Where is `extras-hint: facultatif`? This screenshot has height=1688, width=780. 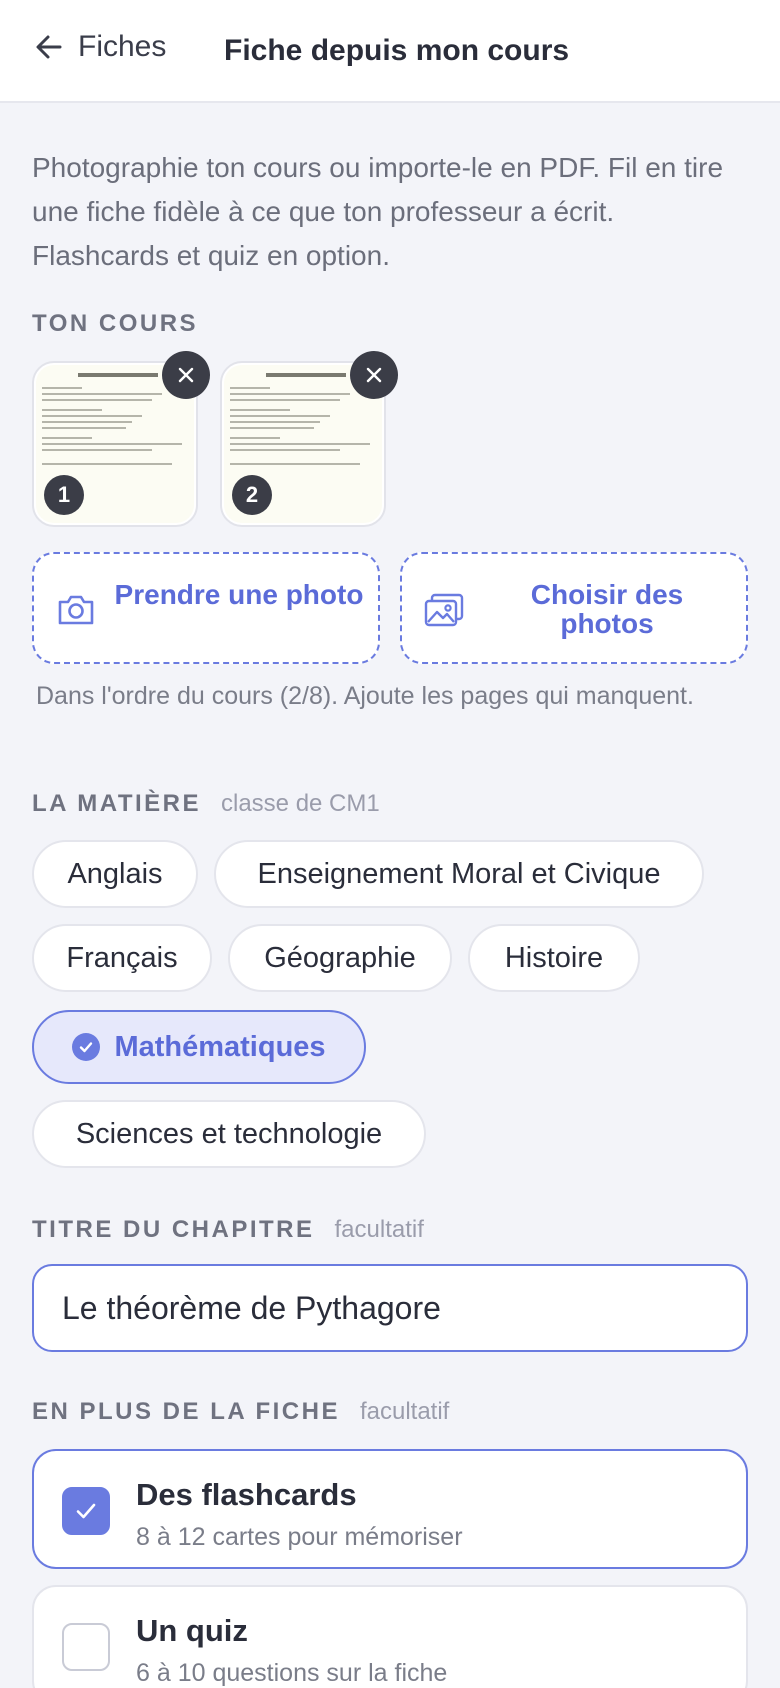
extras-hint: facultatif is located at coordinates (404, 1411).